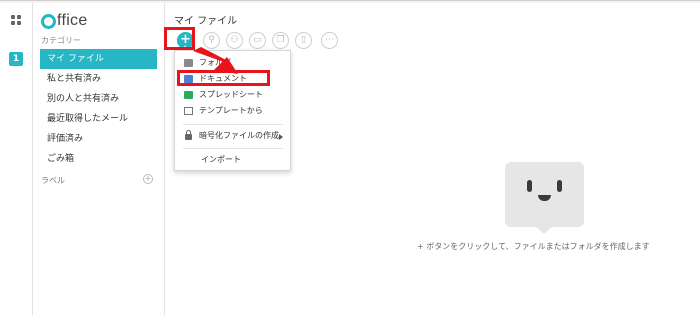  What do you see at coordinates (215, 60) in the screenshot?
I see `red-arrow-annotation` at bounding box center [215, 60].